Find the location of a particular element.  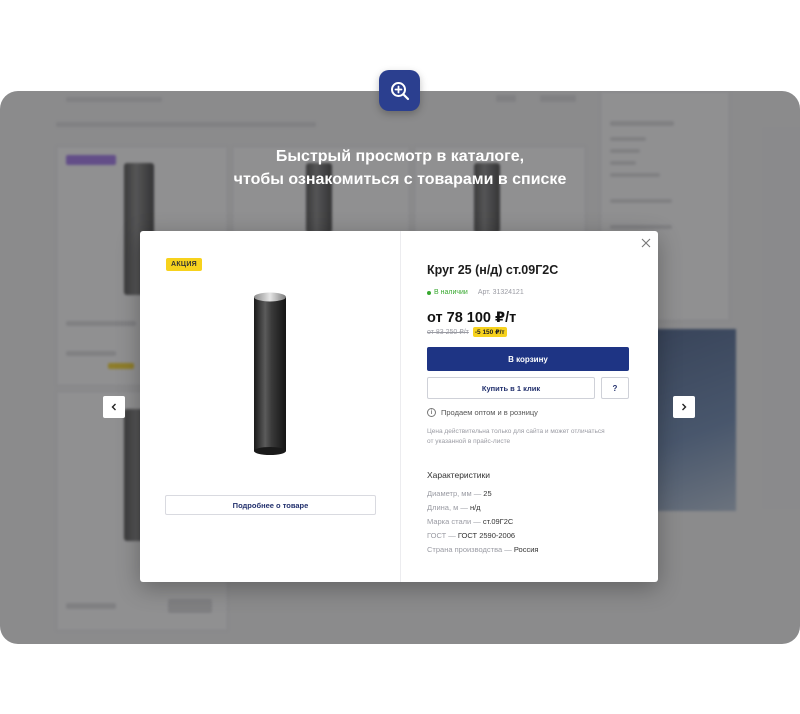

characteristic-value: ГОСТ 2590-2006 is located at coordinates (486, 535).